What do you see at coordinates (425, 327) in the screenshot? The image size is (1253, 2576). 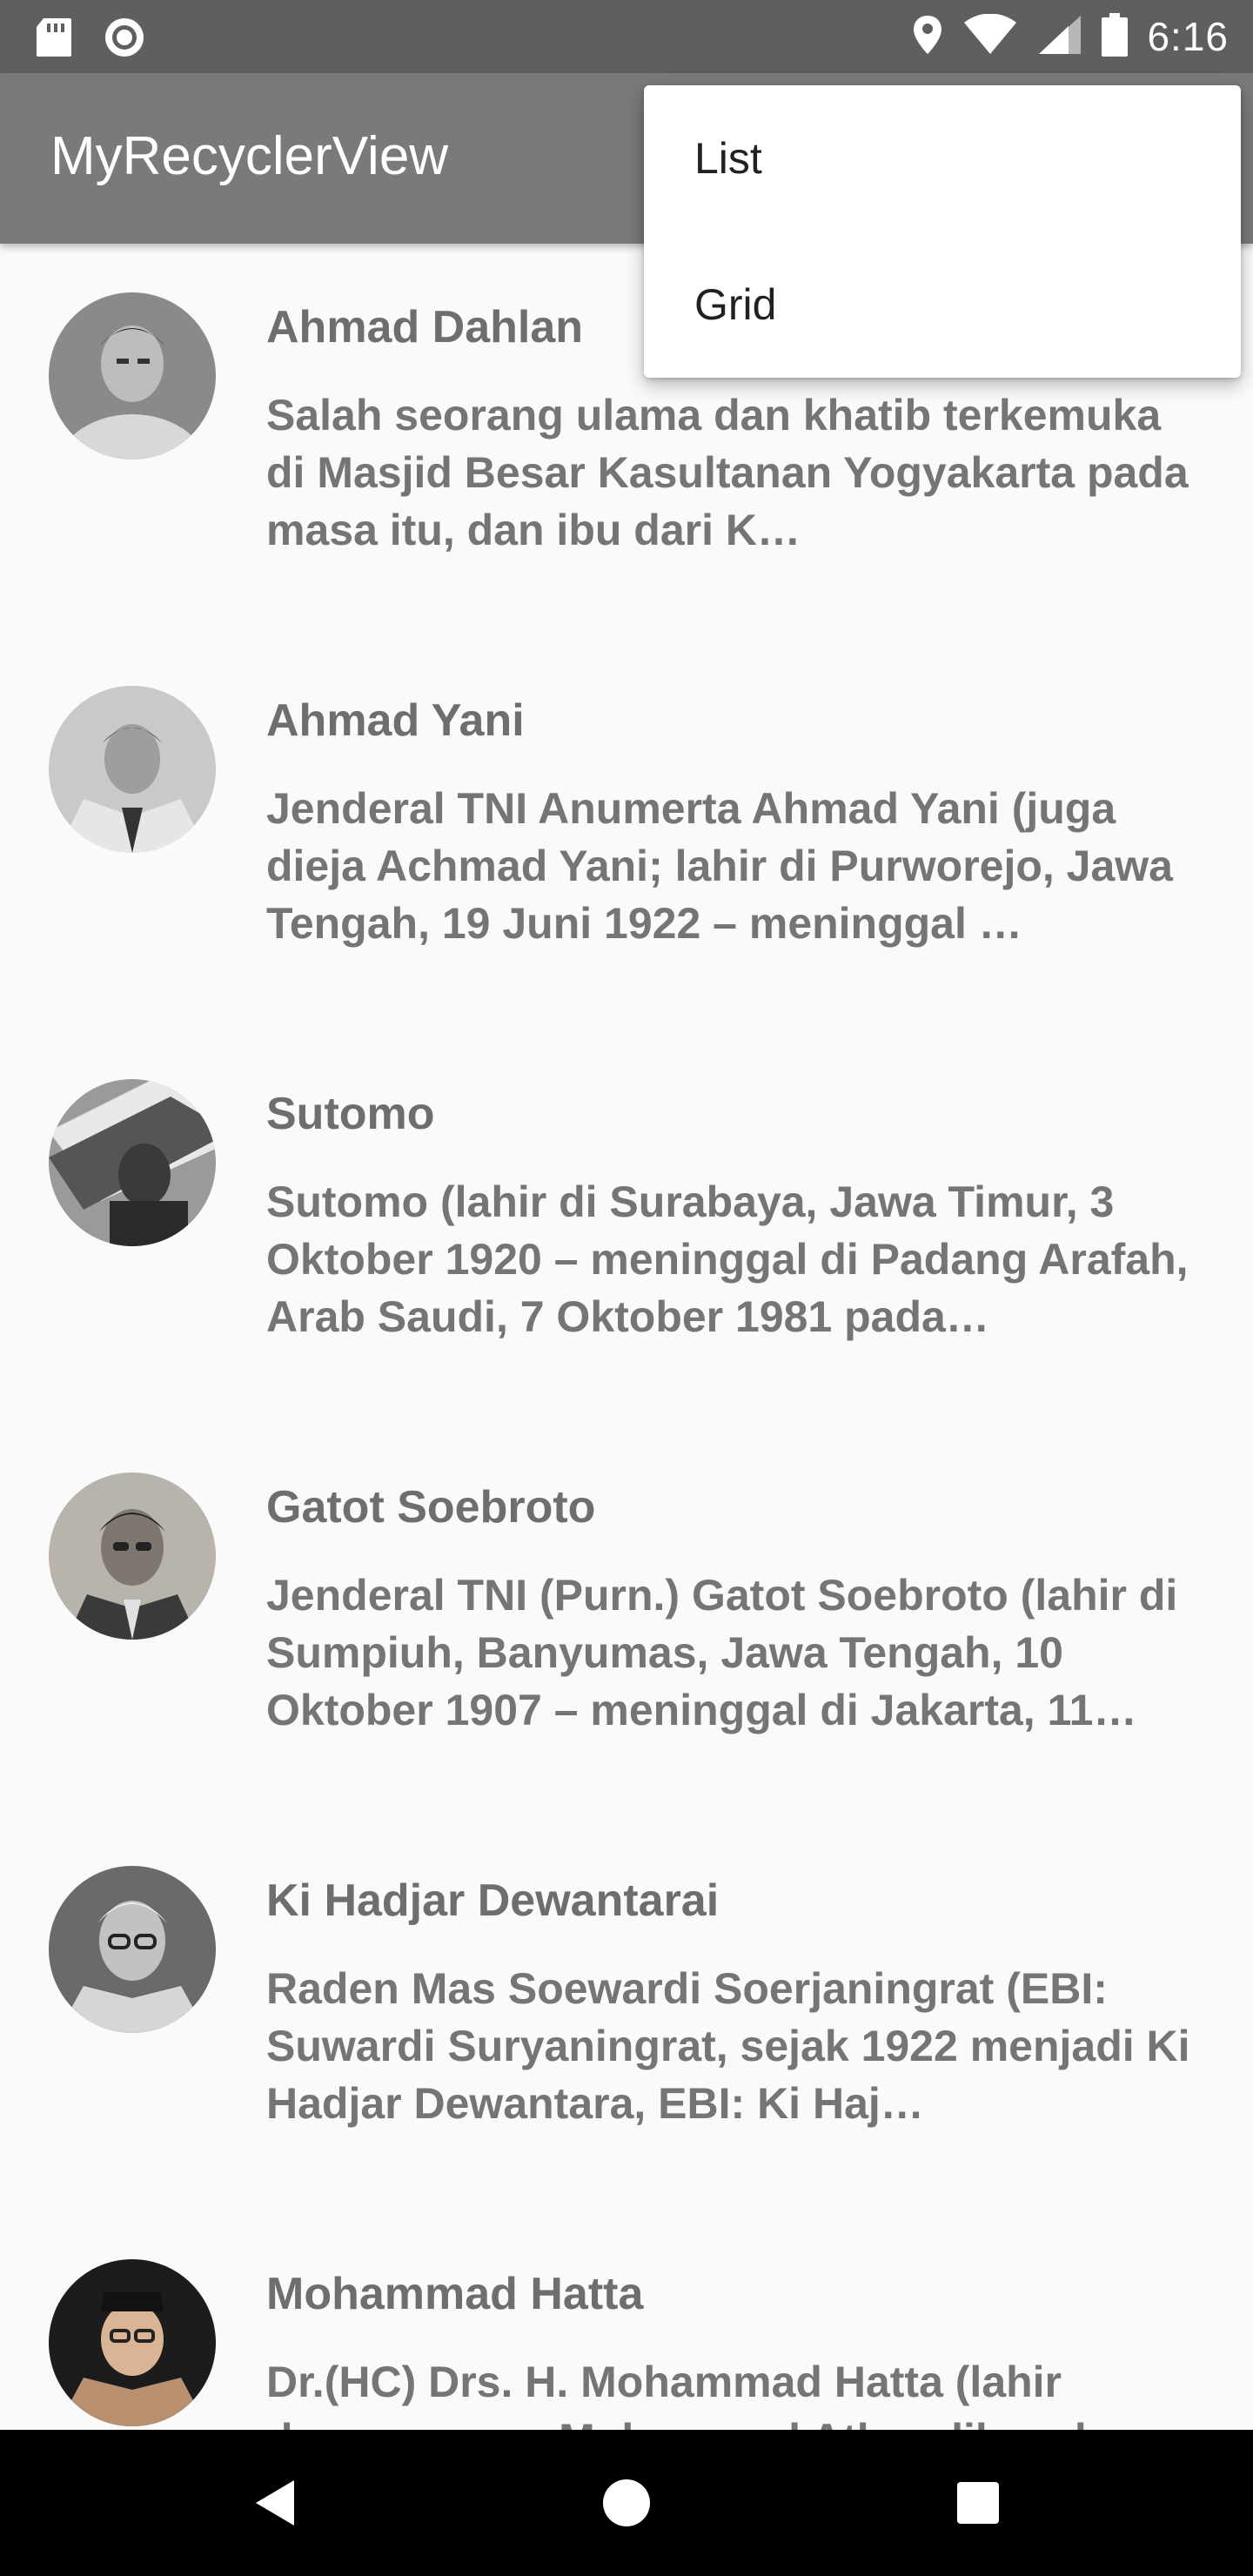 I see `item-name: Ahmad Dahlan` at bounding box center [425, 327].